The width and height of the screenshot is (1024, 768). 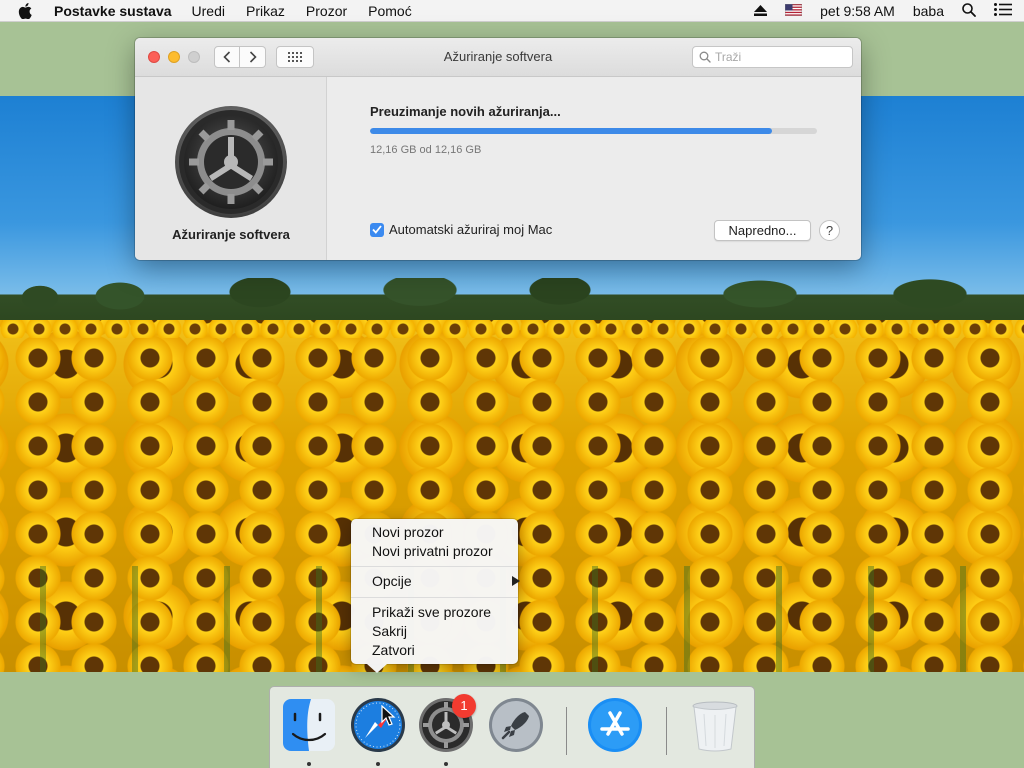 What do you see at coordinates (265, 11) in the screenshot?
I see `menu-prikaz: Prikaz` at bounding box center [265, 11].